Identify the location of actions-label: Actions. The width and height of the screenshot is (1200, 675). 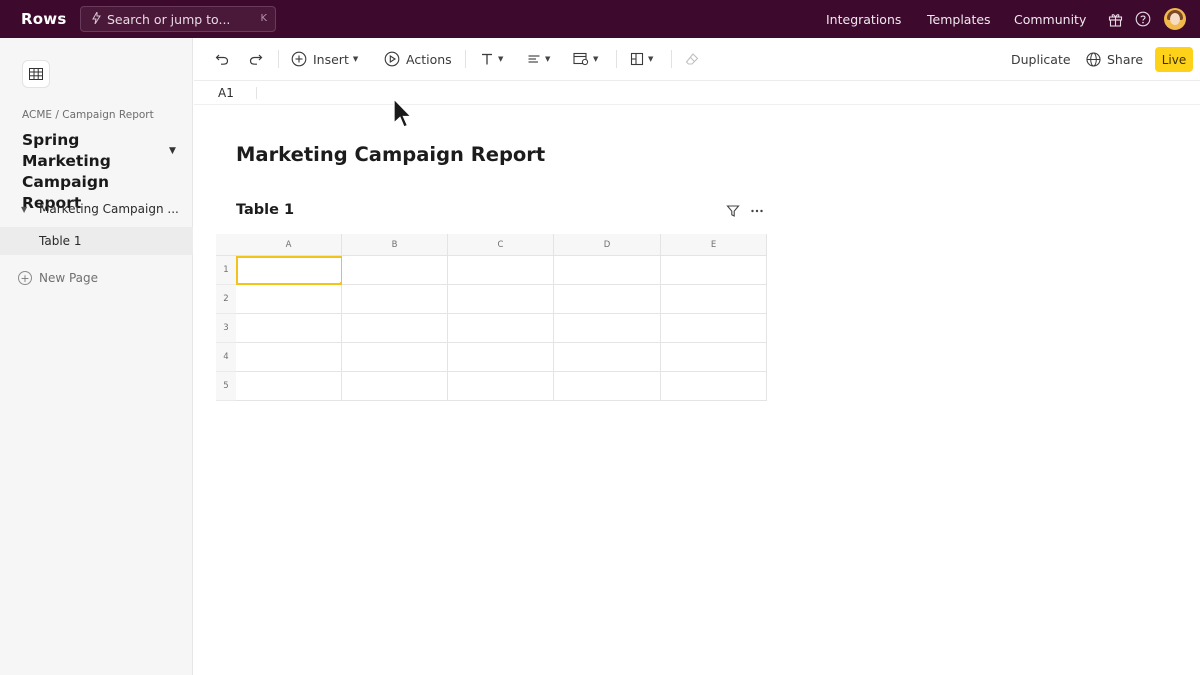
(429, 59).